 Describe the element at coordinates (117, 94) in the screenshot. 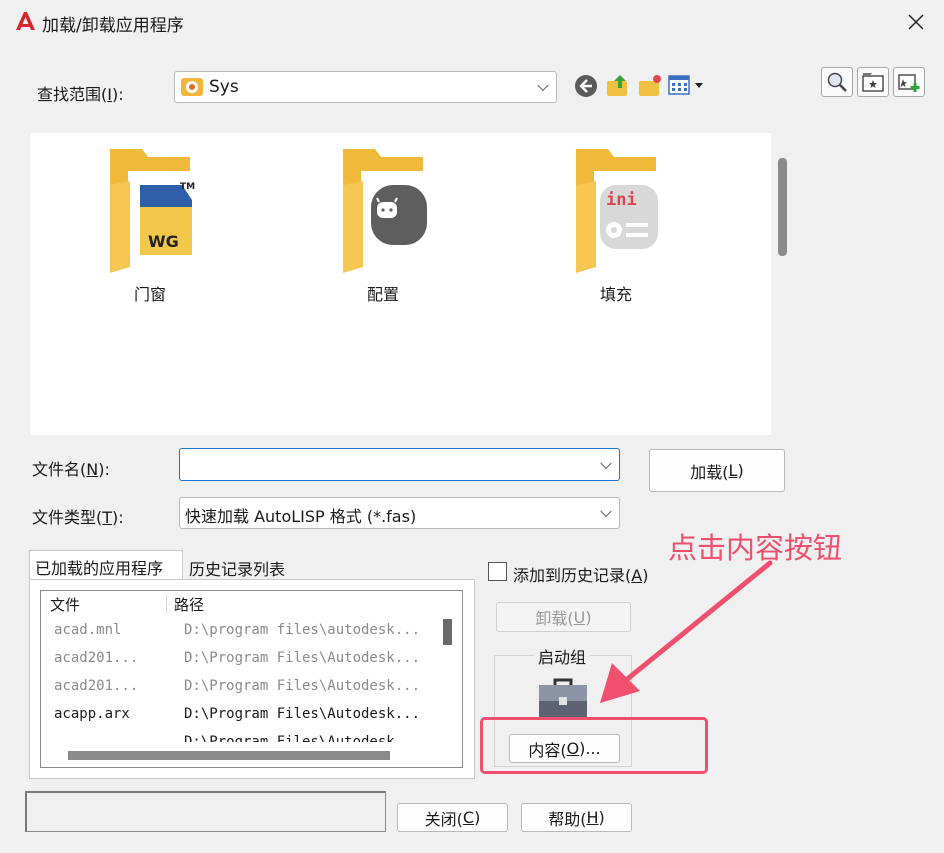

I see `lookin-label-post: ):` at that location.